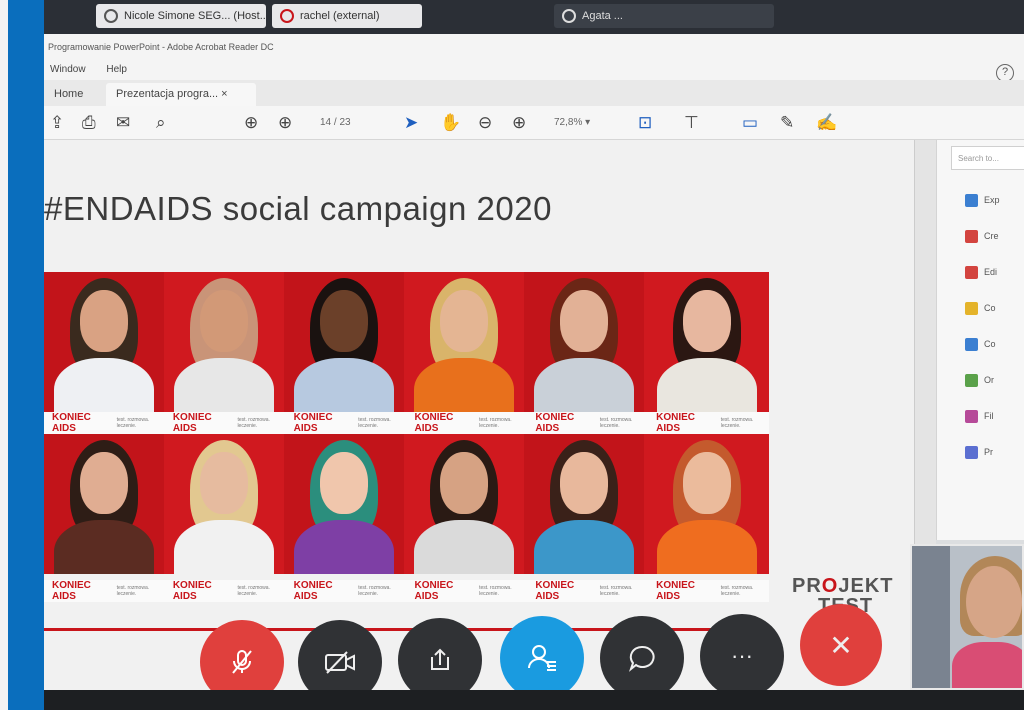 The width and height of the screenshot is (1024, 710). What do you see at coordinates (572, 122) in the screenshot?
I see `zoom-level: 72,8% ▾` at bounding box center [572, 122].